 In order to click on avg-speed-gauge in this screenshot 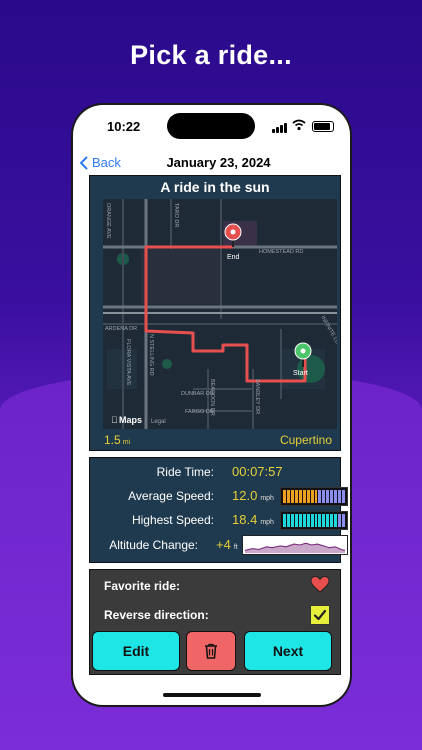, I will do `click(314, 496)`.